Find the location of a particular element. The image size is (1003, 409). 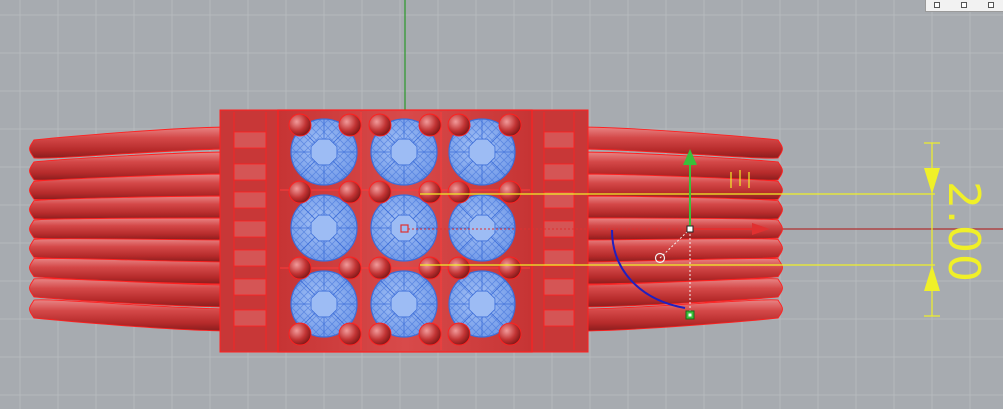

scale-handle-inner is located at coordinates (690, 315).